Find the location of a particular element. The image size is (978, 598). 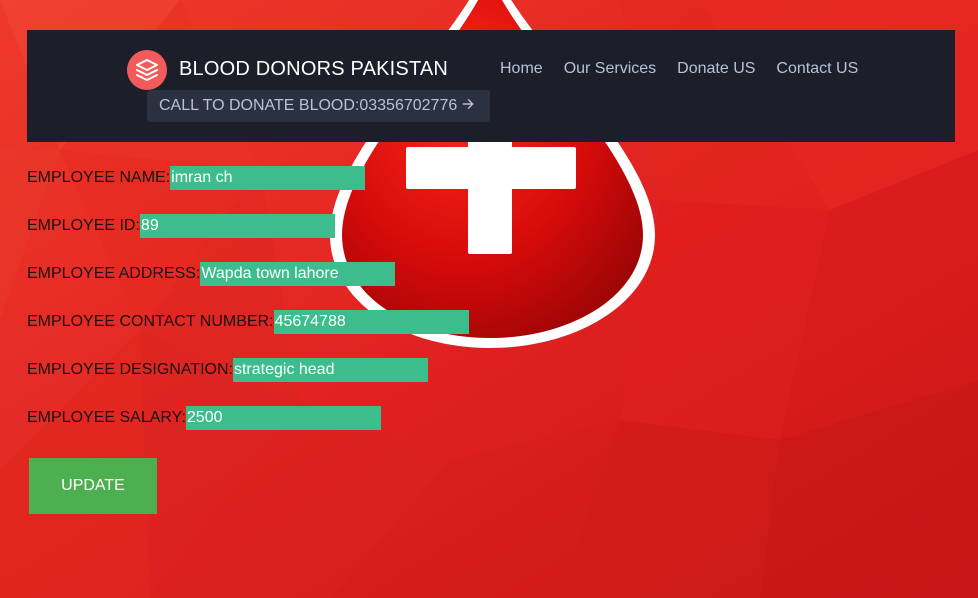

call-to-donate-button: CALL TO DONATE BLOOD:03356702776 is located at coordinates (318, 106).